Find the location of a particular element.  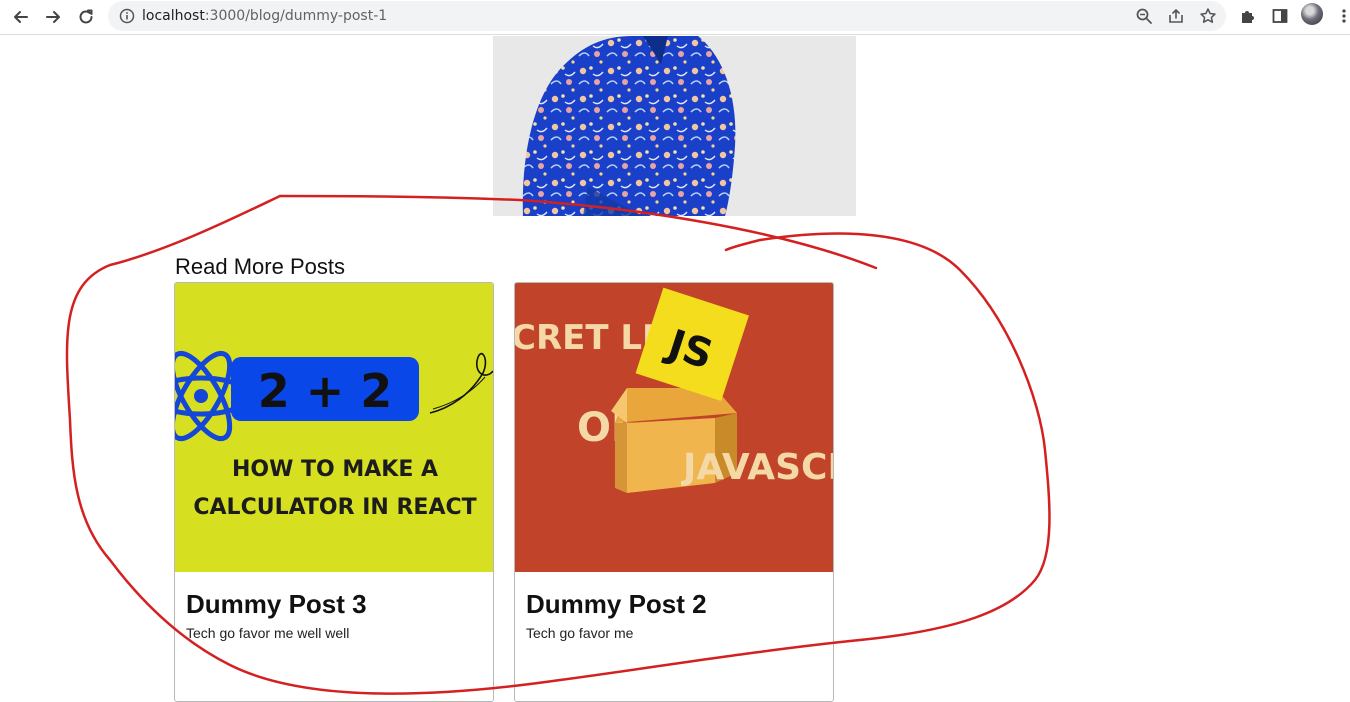

share-icon is located at coordinates (1176, 16).